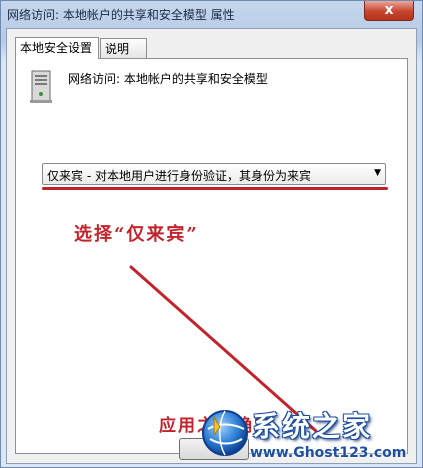  I want to click on title-bar: 网络访问: 本地帐户的共享和安全模型 属性 x, so click(211, 13).